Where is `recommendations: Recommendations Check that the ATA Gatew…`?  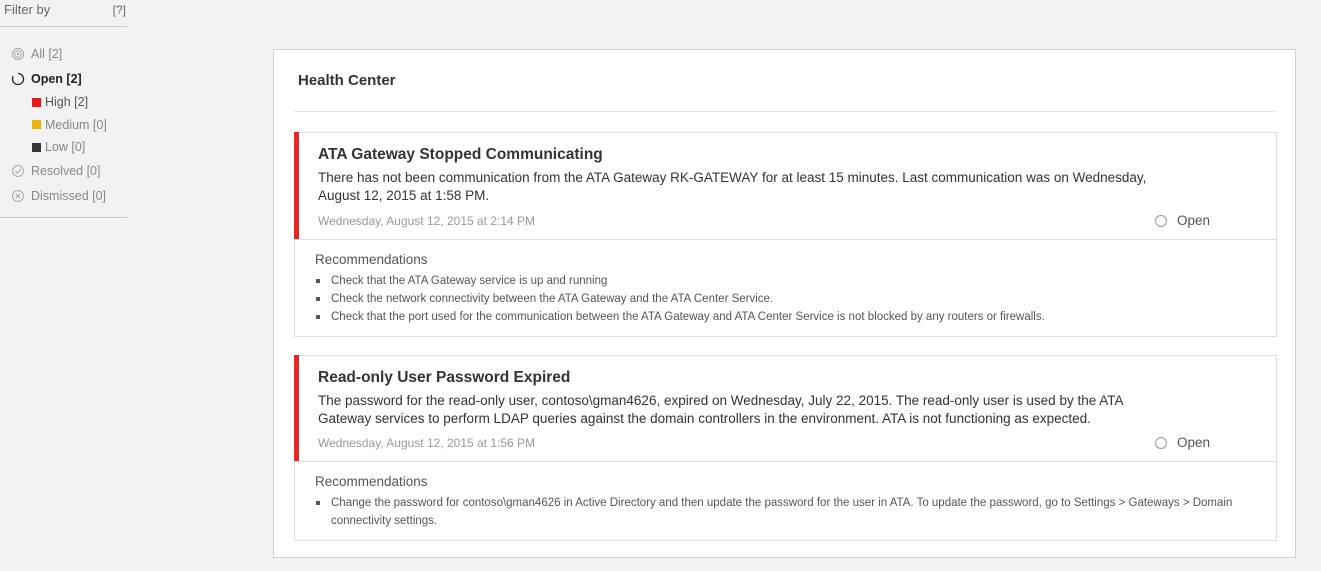
recommendations: Recommendations Check that the ATA Gatew… is located at coordinates (785, 287).